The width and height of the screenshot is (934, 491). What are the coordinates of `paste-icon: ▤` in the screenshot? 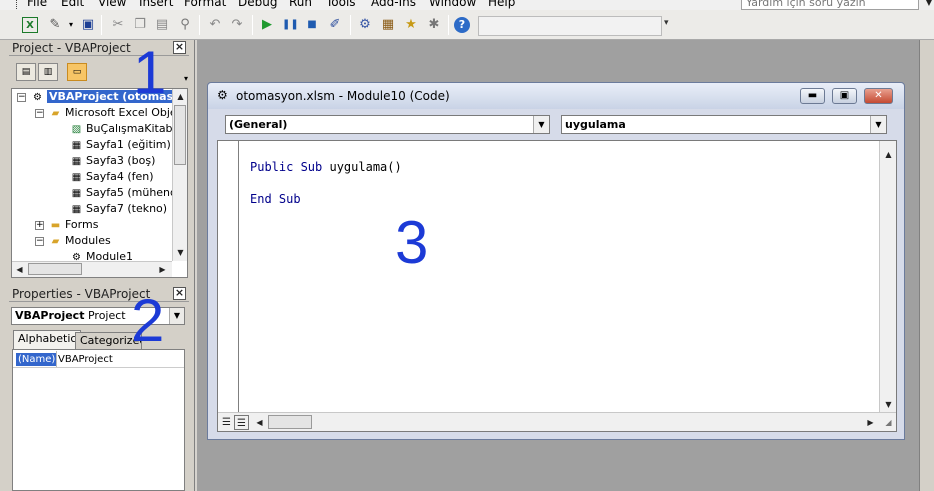 It's located at (162, 25).